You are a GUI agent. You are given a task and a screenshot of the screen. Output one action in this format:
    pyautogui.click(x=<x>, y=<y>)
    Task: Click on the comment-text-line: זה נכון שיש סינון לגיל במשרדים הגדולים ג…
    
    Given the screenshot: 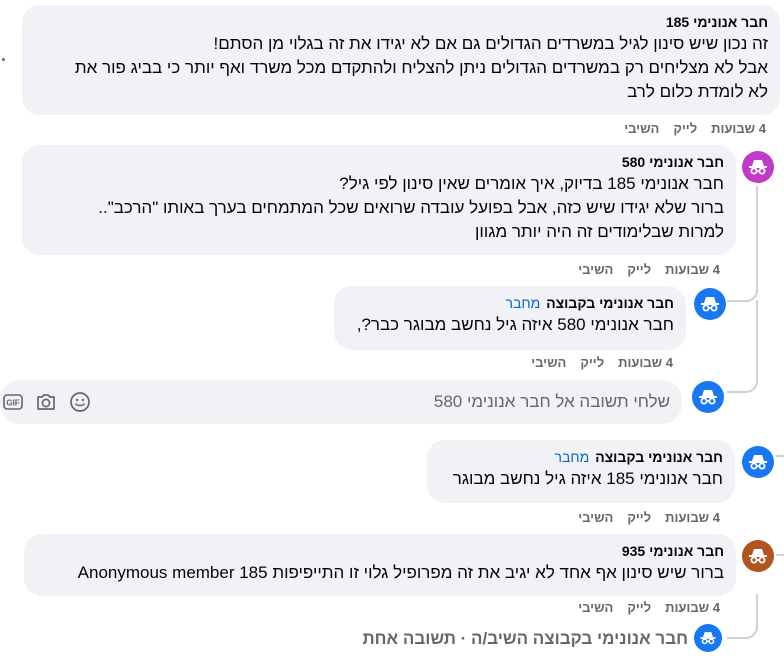 What is the action you would take?
    pyautogui.click(x=490, y=43)
    